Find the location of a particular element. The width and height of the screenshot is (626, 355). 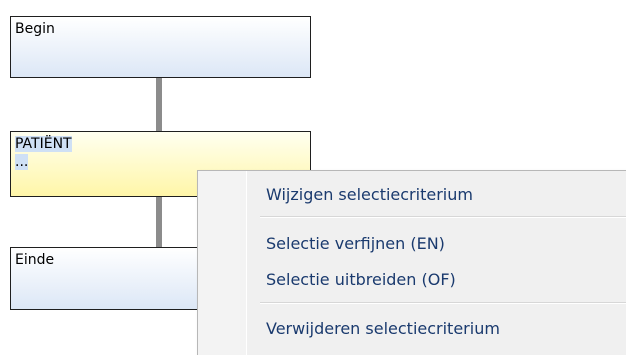

connector-begin-patient is located at coordinates (159, 105).